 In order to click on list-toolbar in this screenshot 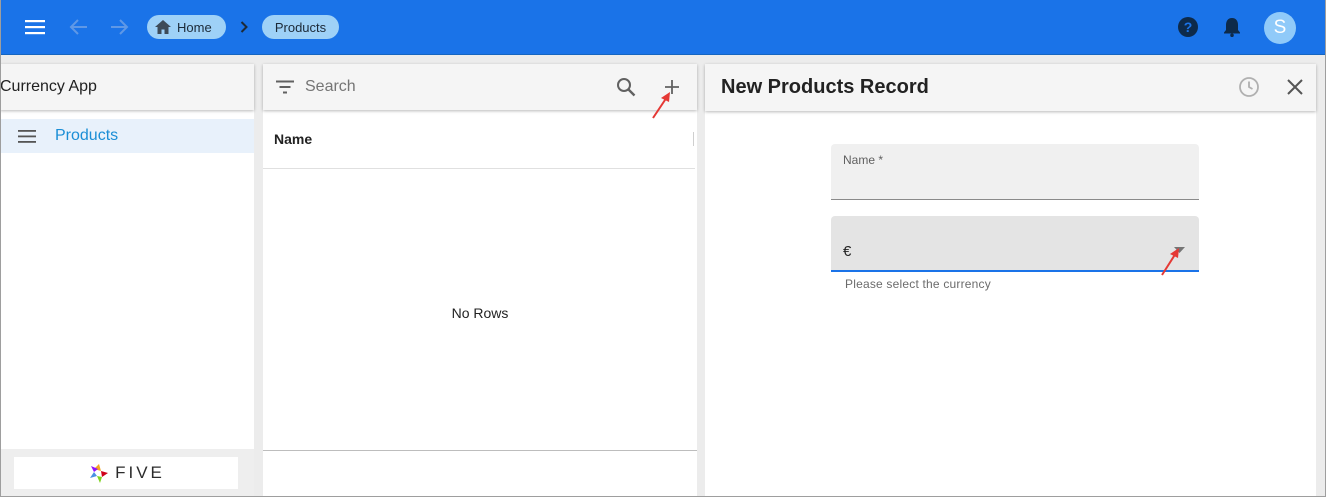, I will do `click(480, 87)`.